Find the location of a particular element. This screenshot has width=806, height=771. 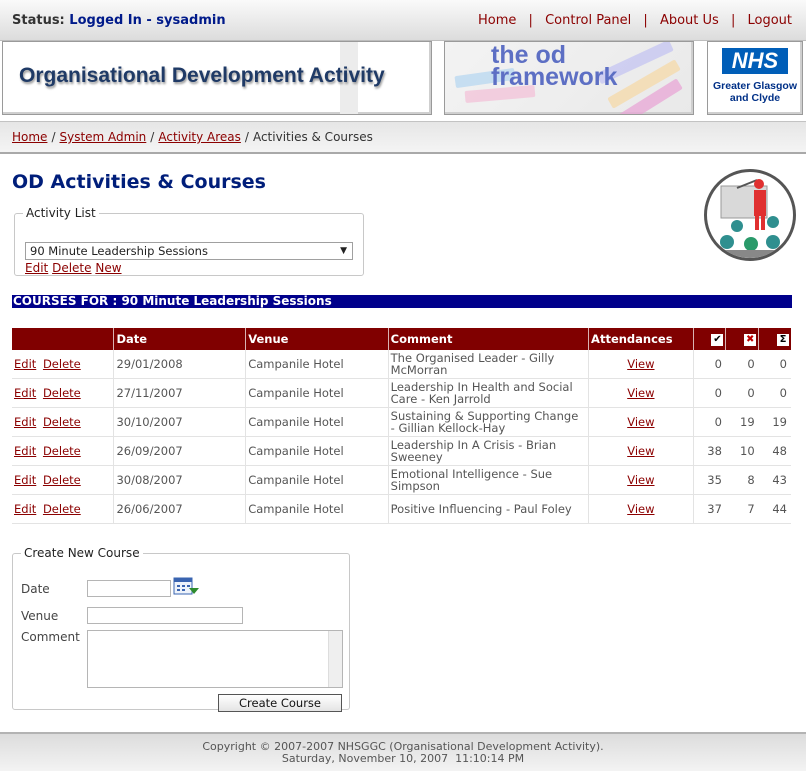

row-date: 26/09/2007 is located at coordinates (180, 451).